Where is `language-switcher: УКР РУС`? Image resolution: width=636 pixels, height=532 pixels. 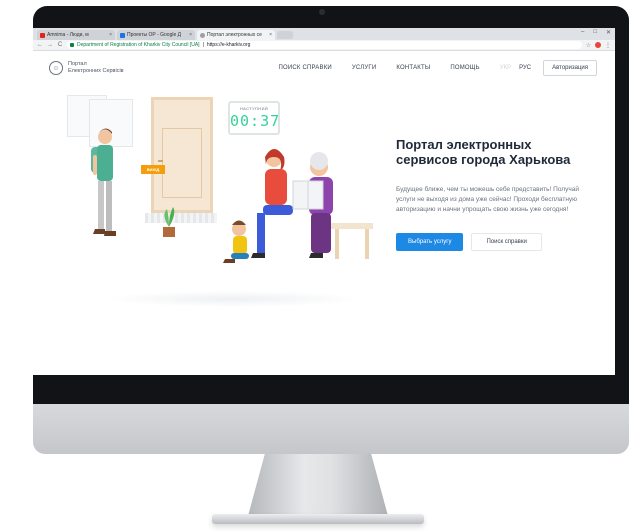 language-switcher: УКР РУС is located at coordinates (515, 68).